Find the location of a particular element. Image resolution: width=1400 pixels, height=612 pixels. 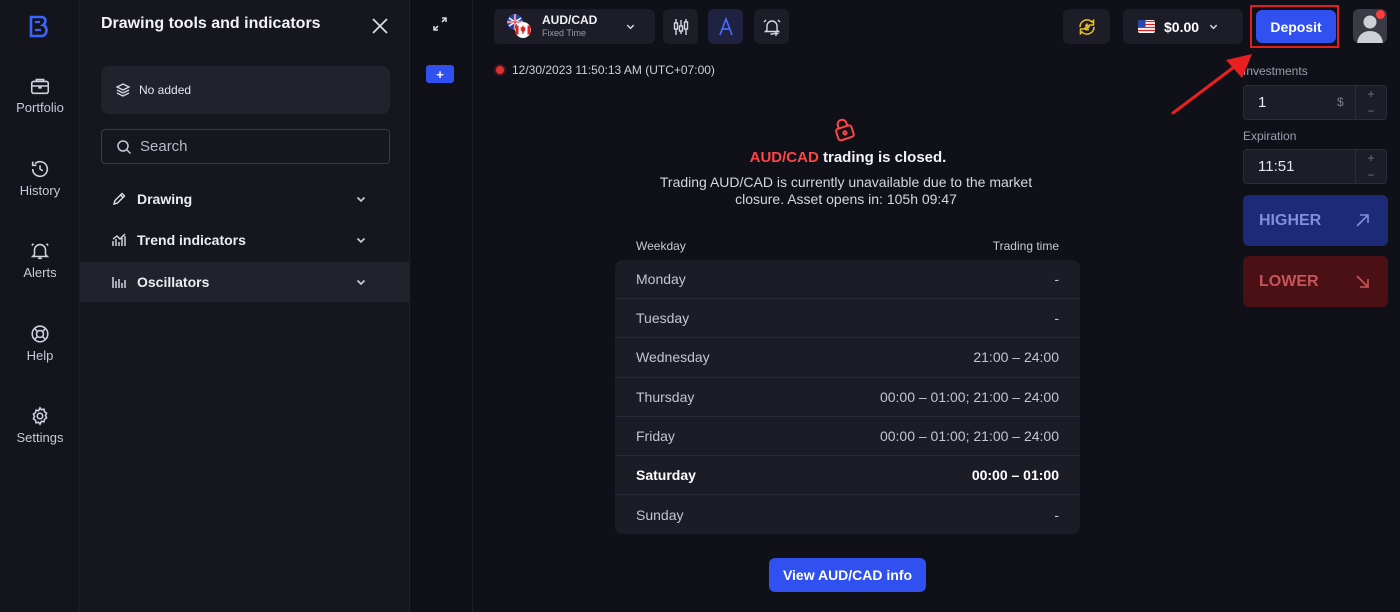

notification-dot is located at coordinates (1380, 14).